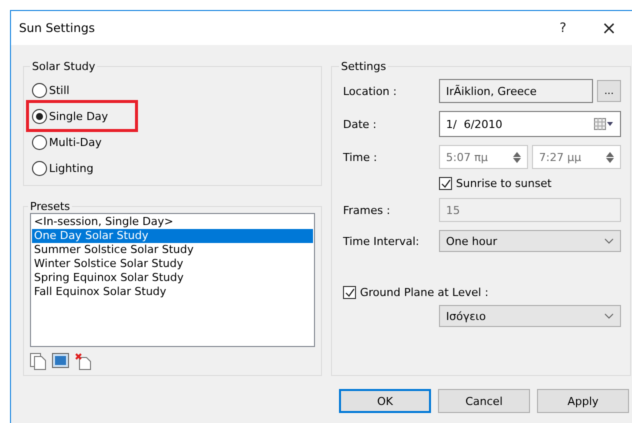  I want to click on radio-label: Multi-Day, so click(75, 142).